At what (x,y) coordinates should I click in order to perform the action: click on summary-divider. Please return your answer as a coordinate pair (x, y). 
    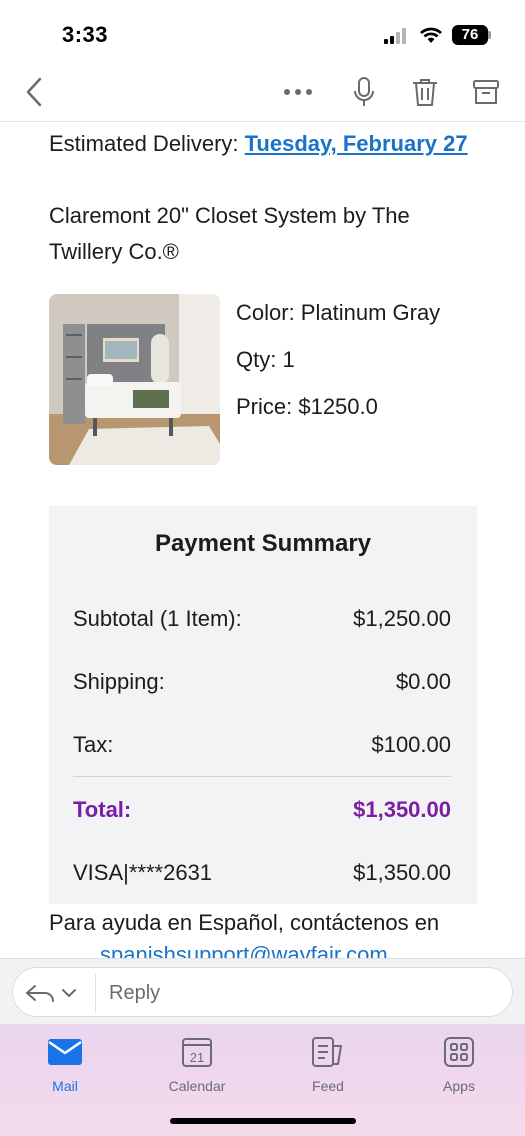
    Looking at the image, I should click on (262, 776).